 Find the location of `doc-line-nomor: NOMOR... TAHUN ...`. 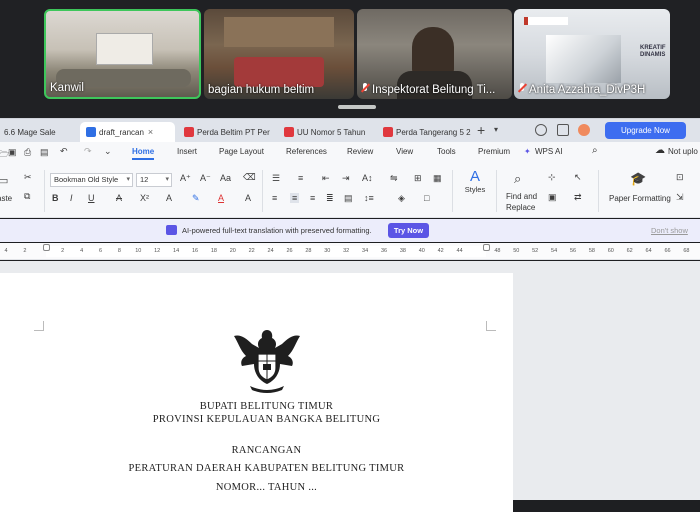

doc-line-nomor: NOMOR... TAHUN ... is located at coordinates (266, 487).